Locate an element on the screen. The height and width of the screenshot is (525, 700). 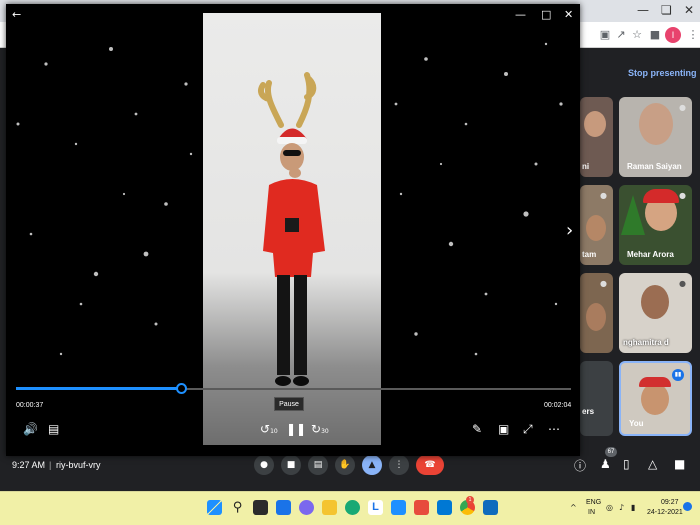
fullscreen-icon: ⤢ is located at coordinates (528, 429).